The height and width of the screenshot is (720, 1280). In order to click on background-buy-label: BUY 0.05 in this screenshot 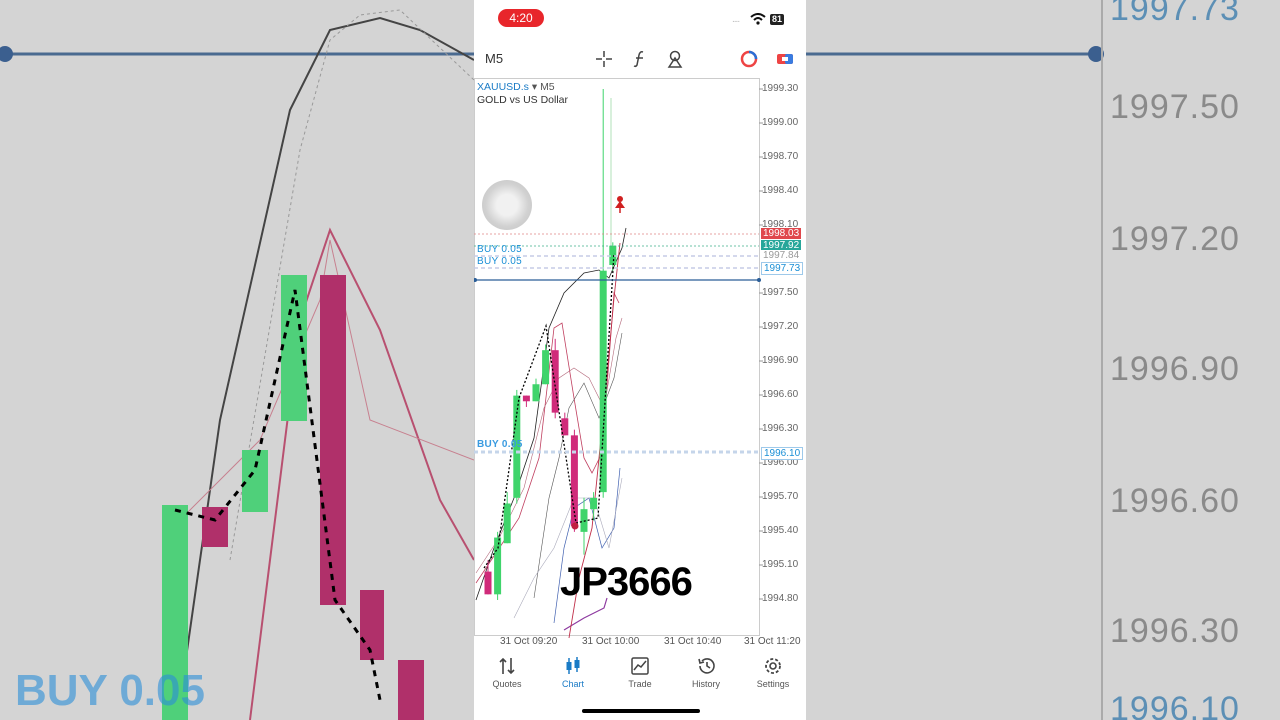, I will do `click(110, 690)`.